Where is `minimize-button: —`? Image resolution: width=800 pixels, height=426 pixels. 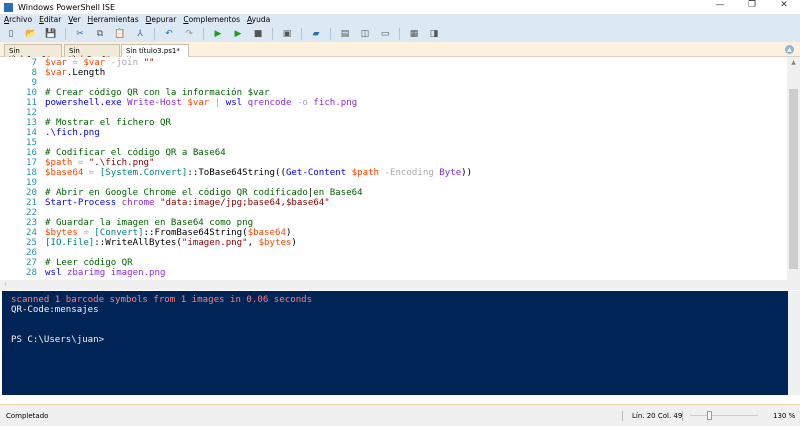
minimize-button: — is located at coordinates (720, 5).